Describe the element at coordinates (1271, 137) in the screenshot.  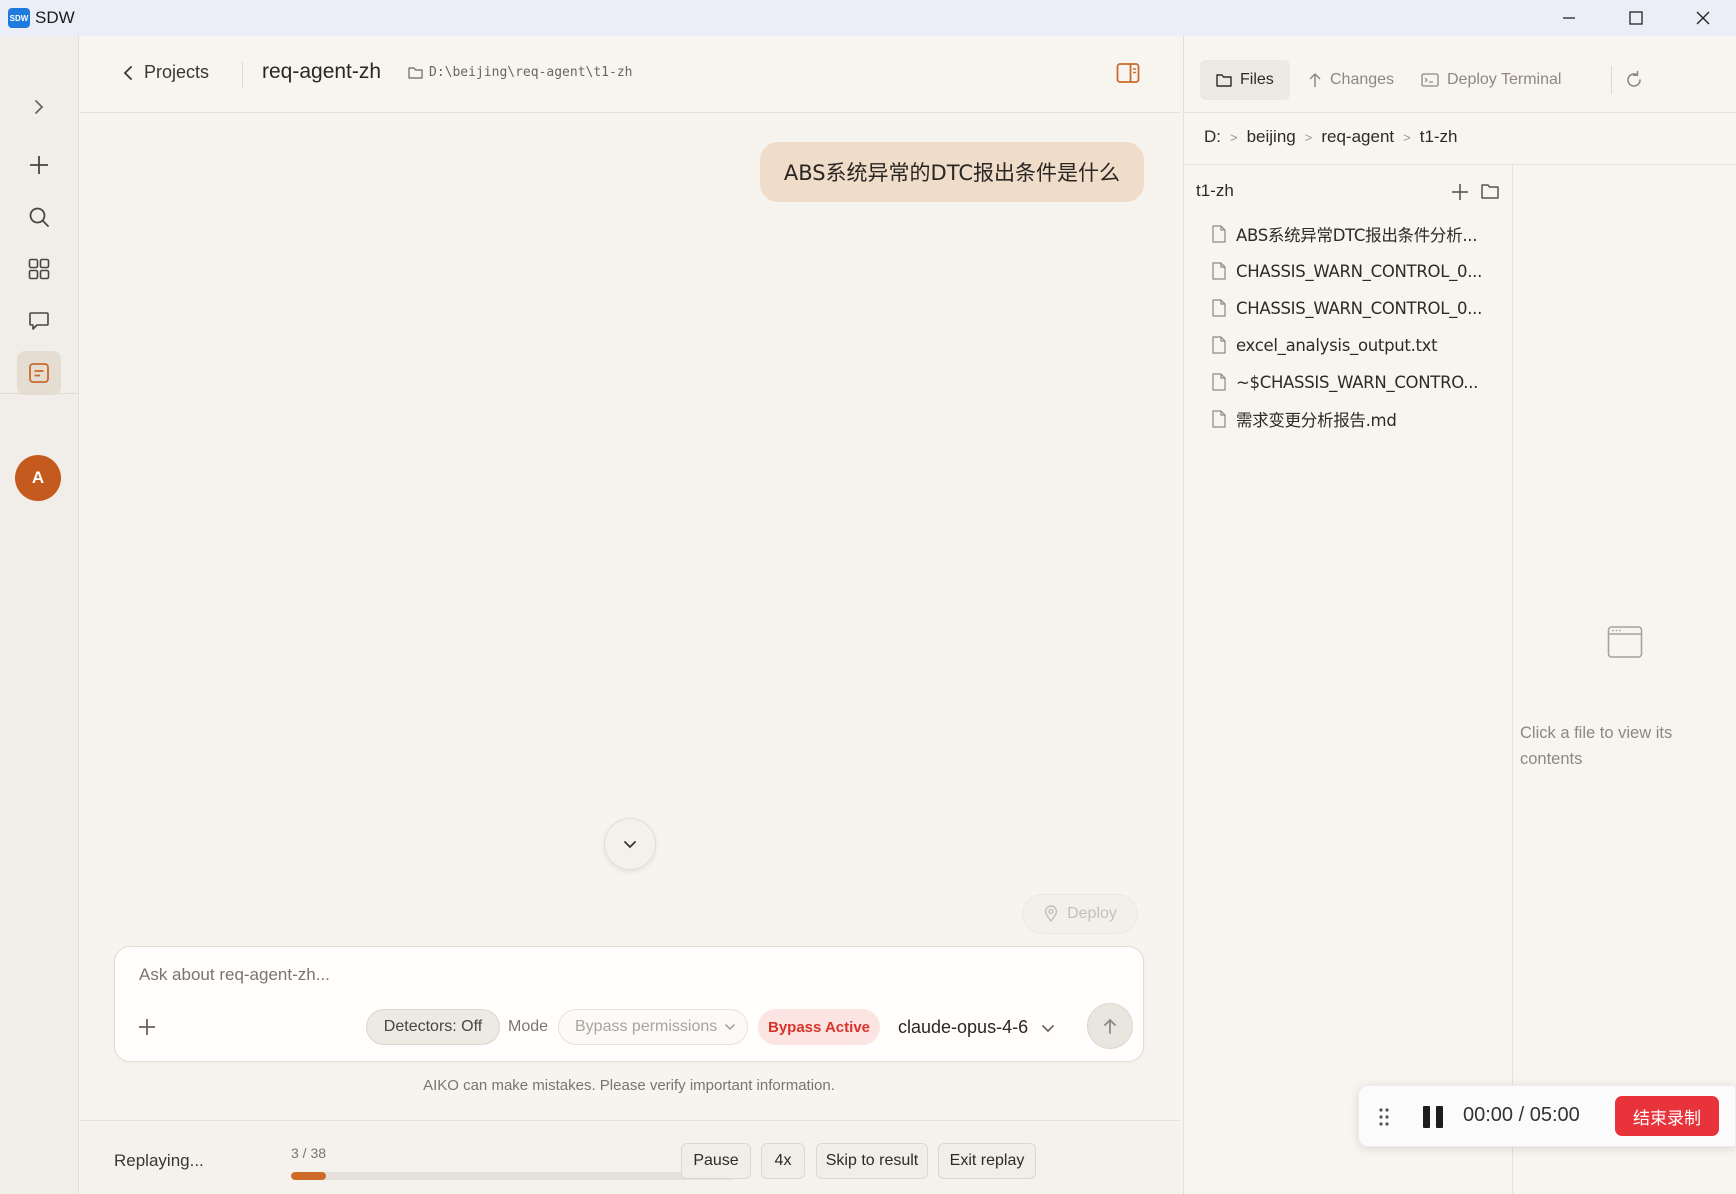
I see `breadcrumb-item: beijing` at that location.